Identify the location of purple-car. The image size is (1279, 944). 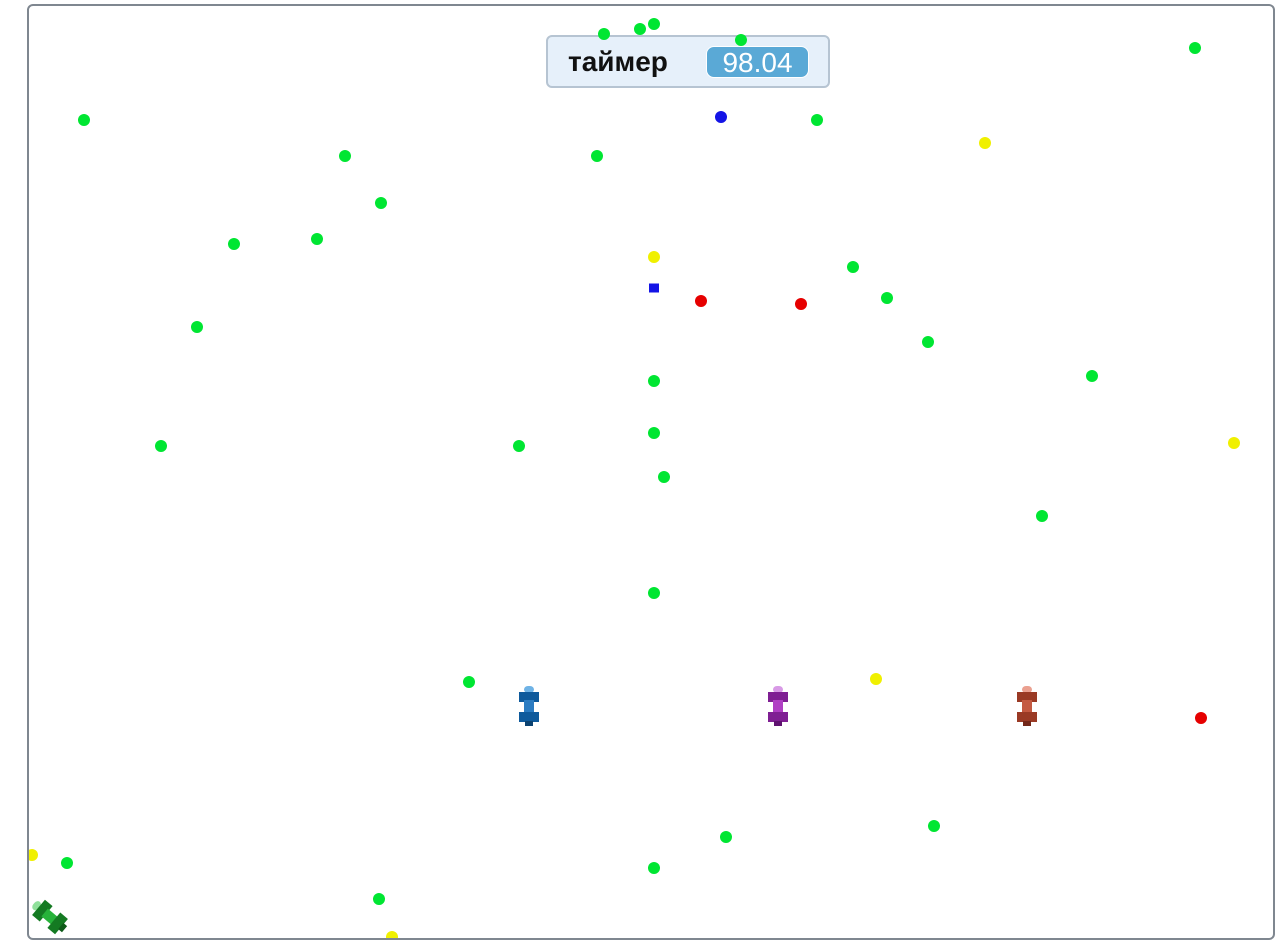
(778, 707).